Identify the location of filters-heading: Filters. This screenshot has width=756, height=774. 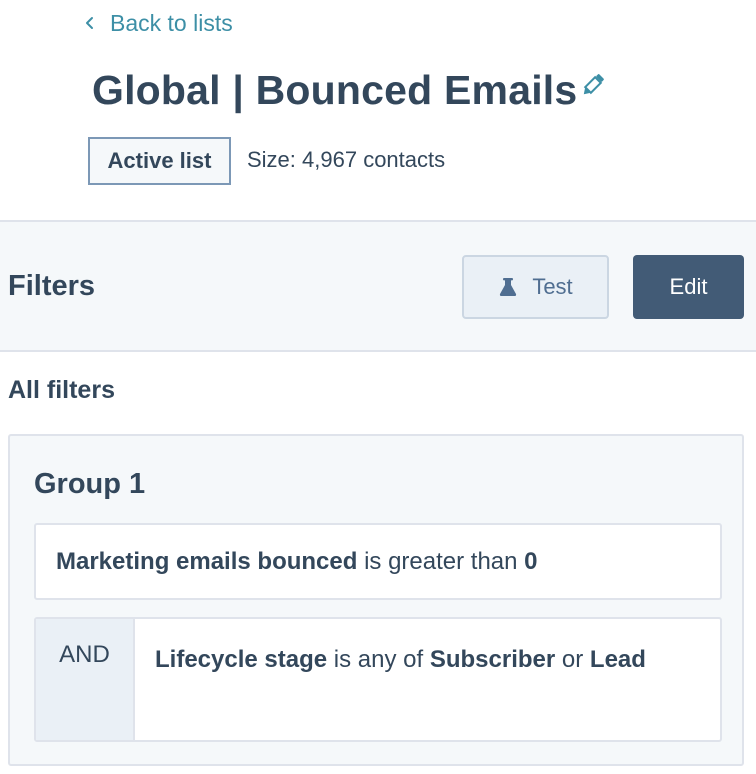
(52, 286).